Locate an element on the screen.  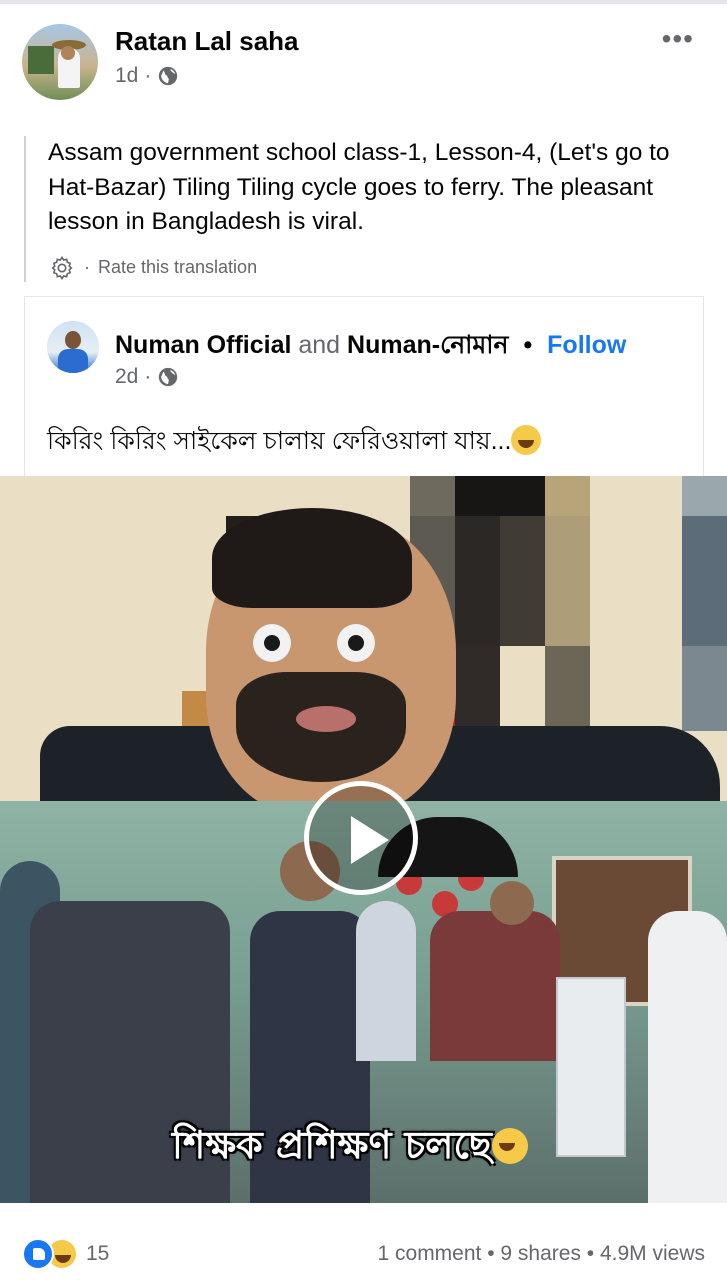
post-meta: 1d · is located at coordinates (147, 76).